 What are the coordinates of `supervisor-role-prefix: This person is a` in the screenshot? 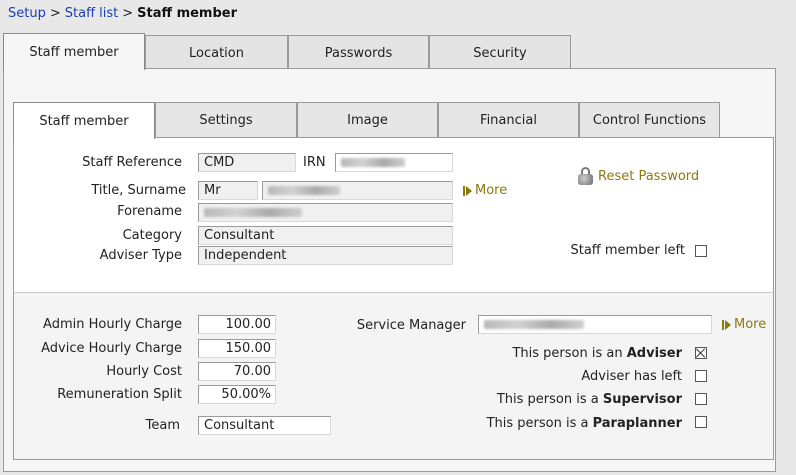 It's located at (547, 399).